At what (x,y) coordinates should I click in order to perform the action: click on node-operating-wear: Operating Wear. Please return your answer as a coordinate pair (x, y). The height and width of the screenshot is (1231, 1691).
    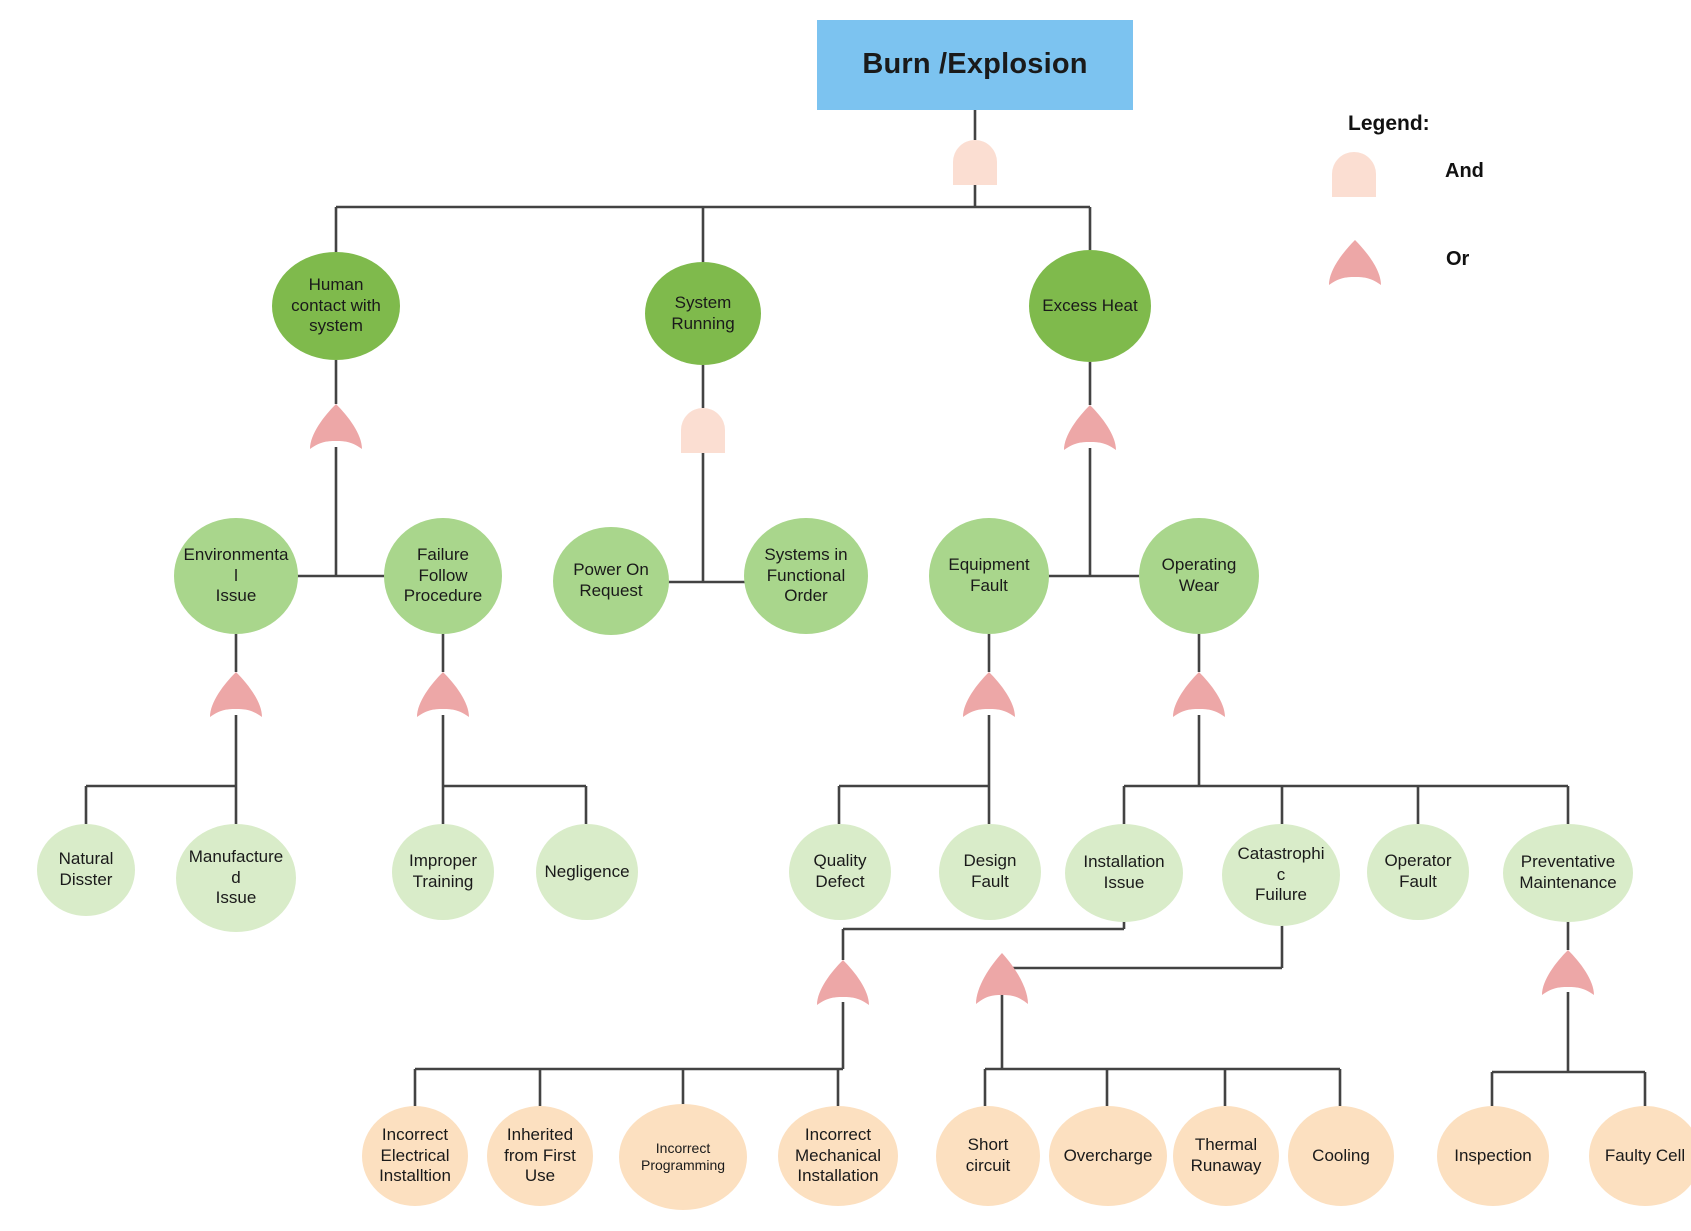
    Looking at the image, I should click on (1199, 576).